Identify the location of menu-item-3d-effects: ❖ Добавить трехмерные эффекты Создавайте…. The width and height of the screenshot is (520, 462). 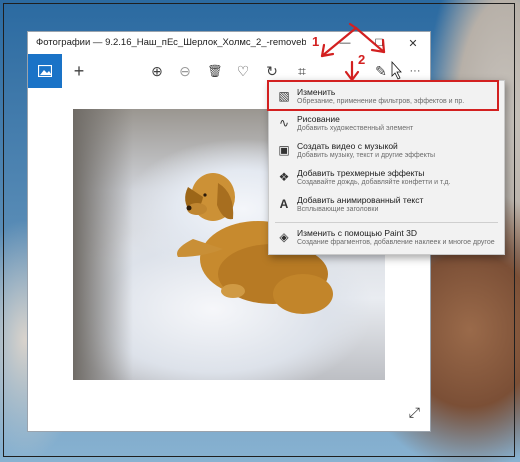
(386, 179).